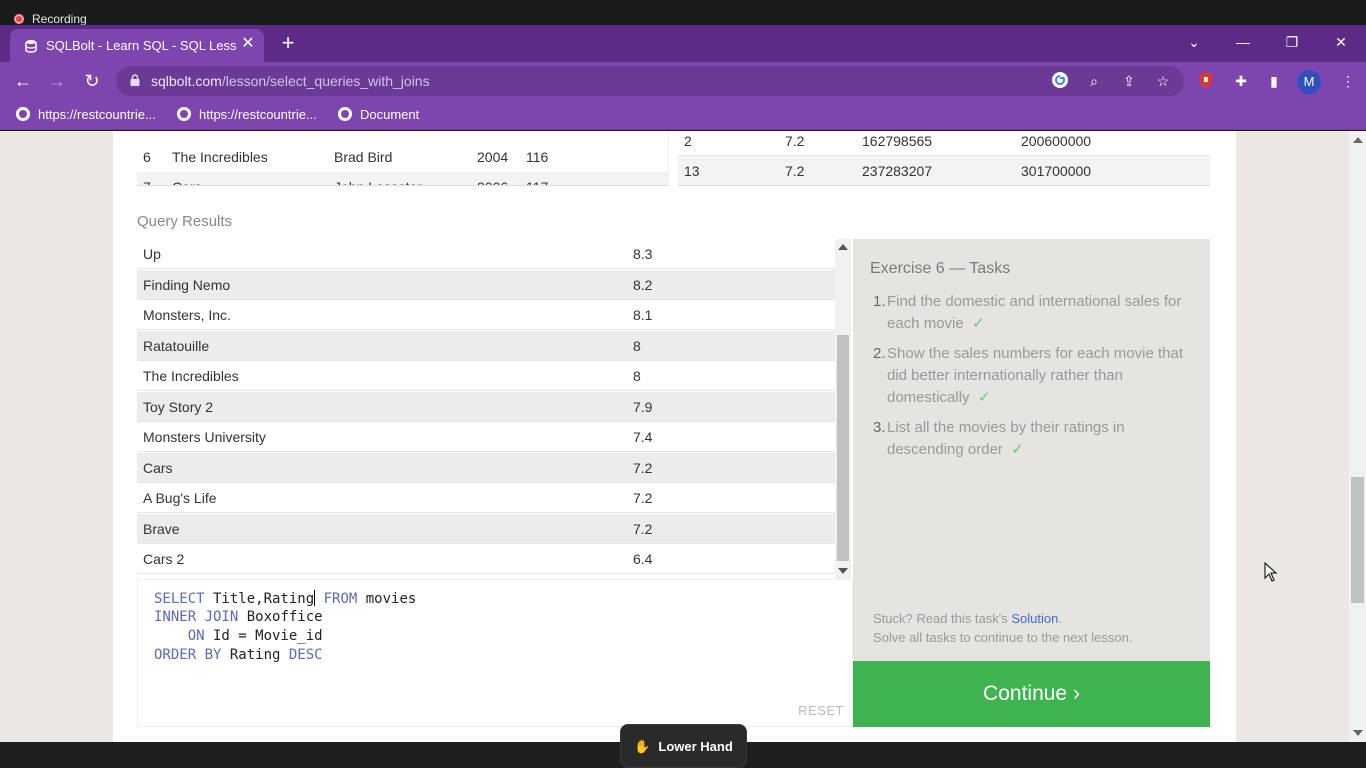 This screenshot has width=1366, height=768. What do you see at coordinates (642, 746) in the screenshot?
I see `raised-hand-icon: ✋` at bounding box center [642, 746].